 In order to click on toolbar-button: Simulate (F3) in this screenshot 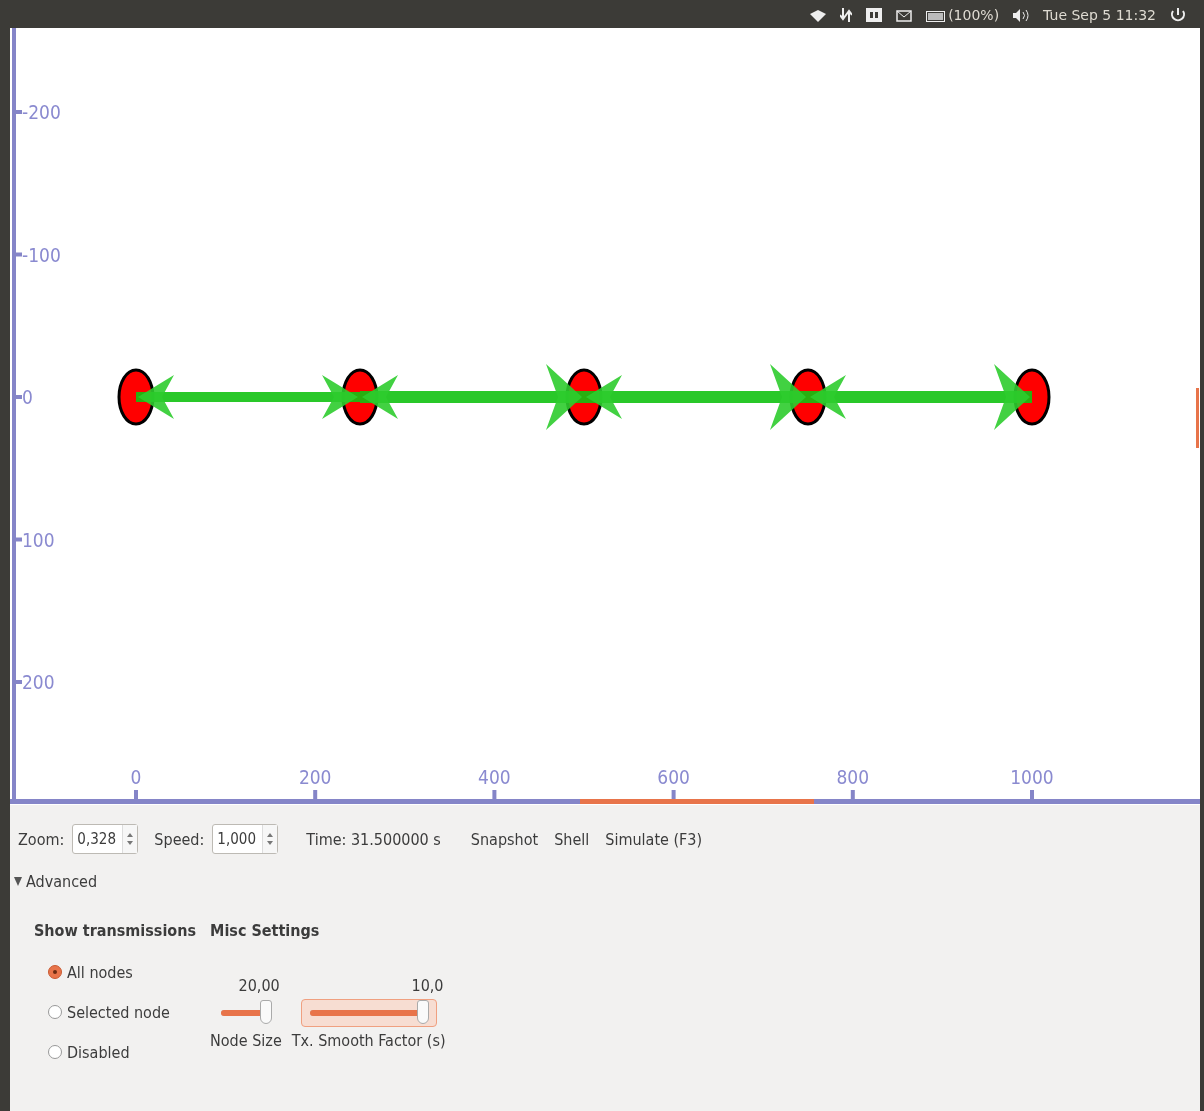, I will do `click(654, 839)`.